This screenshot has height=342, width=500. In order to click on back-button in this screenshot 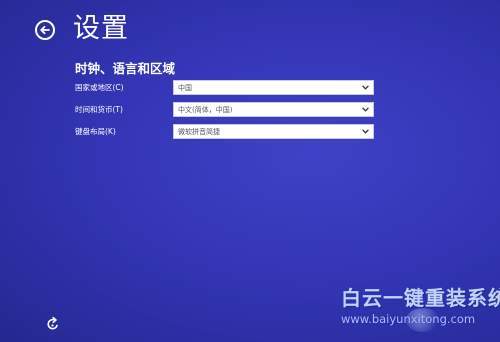, I will do `click(45, 30)`.